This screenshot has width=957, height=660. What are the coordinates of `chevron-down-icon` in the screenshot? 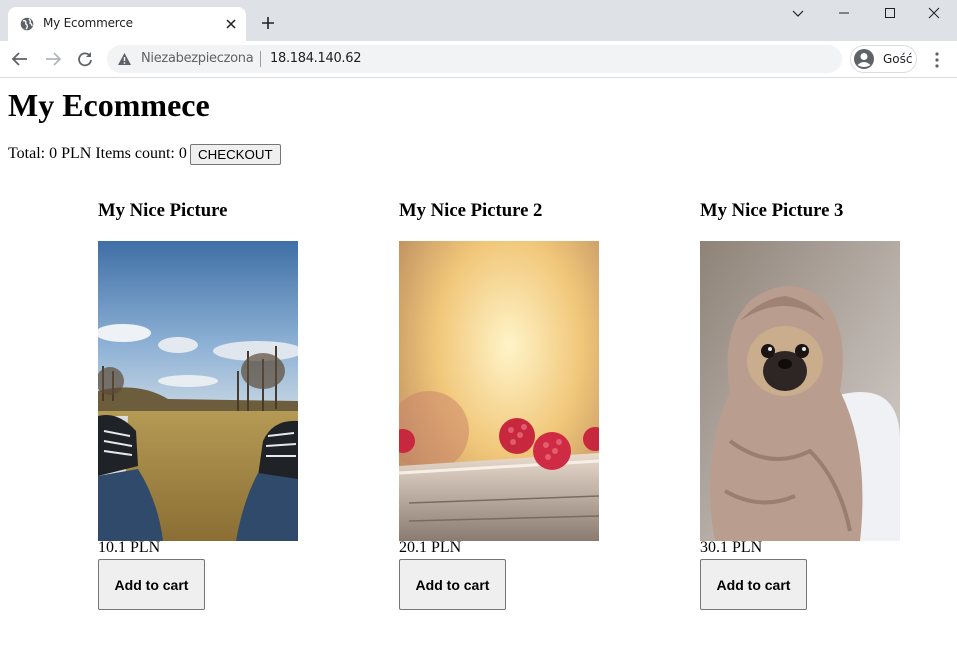 It's located at (798, 13).